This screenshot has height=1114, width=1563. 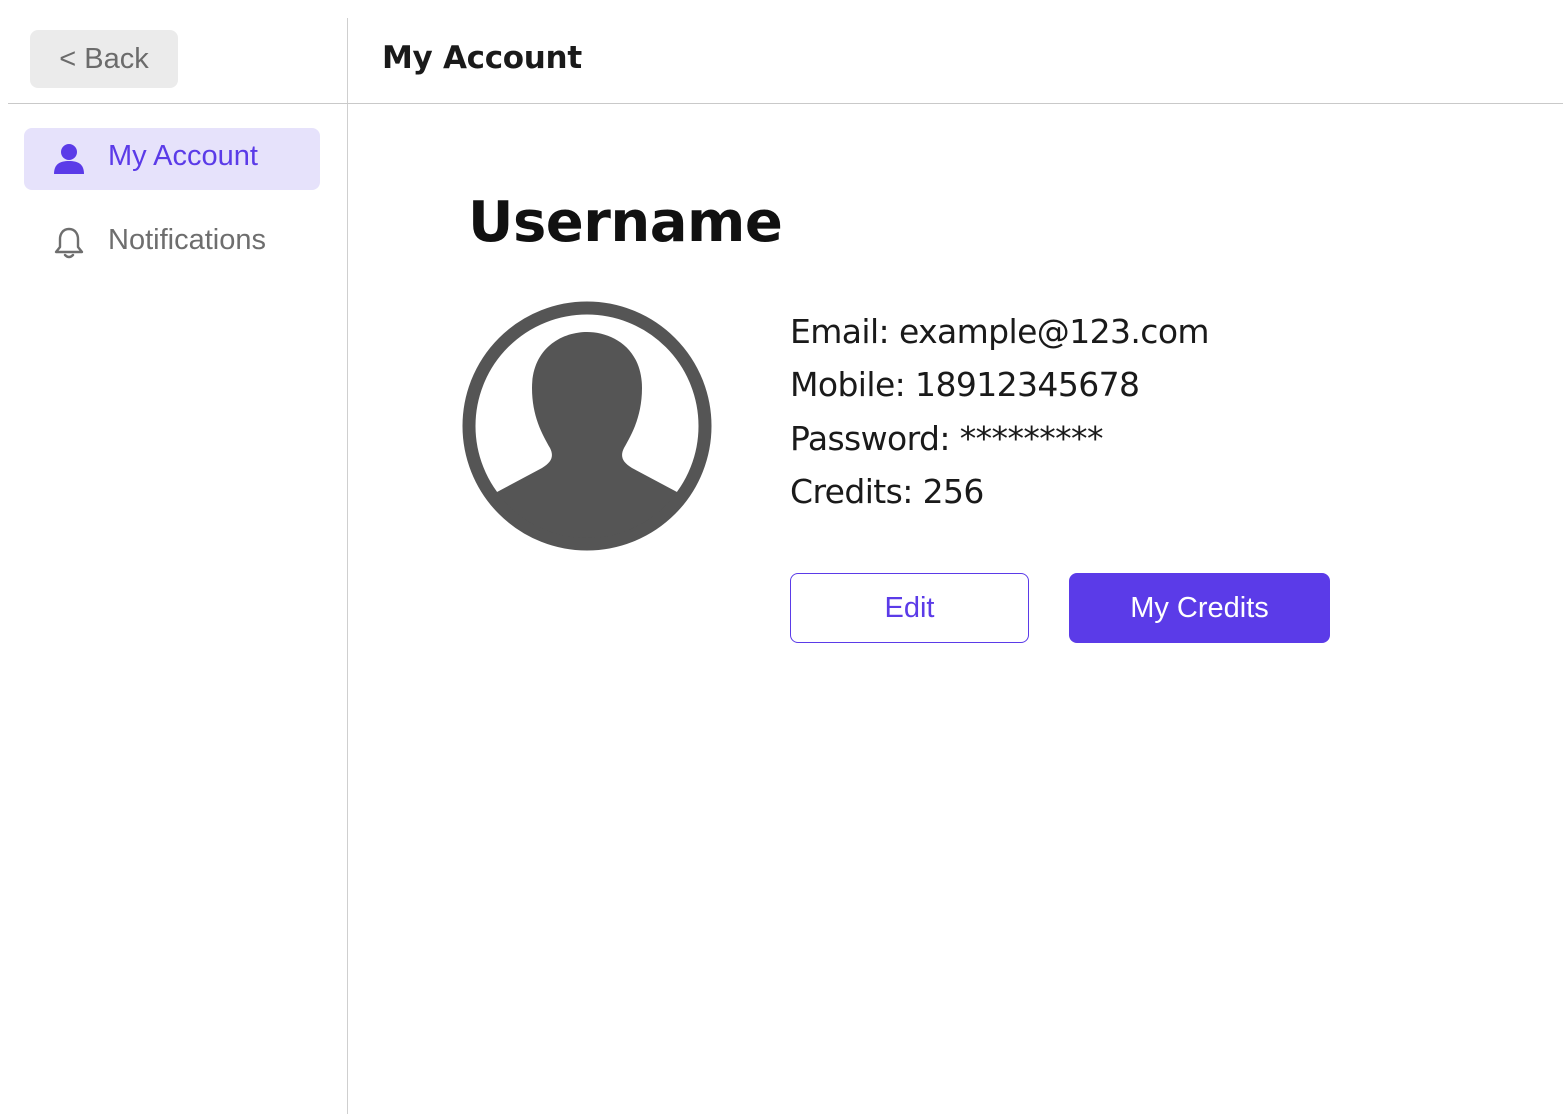 I want to click on username-heading: Username, so click(x=625, y=222).